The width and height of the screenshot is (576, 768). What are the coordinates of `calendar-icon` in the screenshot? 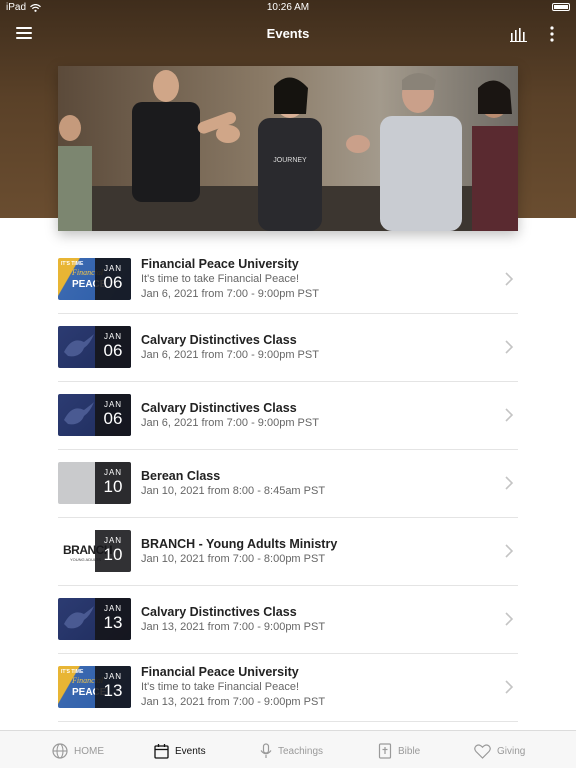 It's located at (161, 751).